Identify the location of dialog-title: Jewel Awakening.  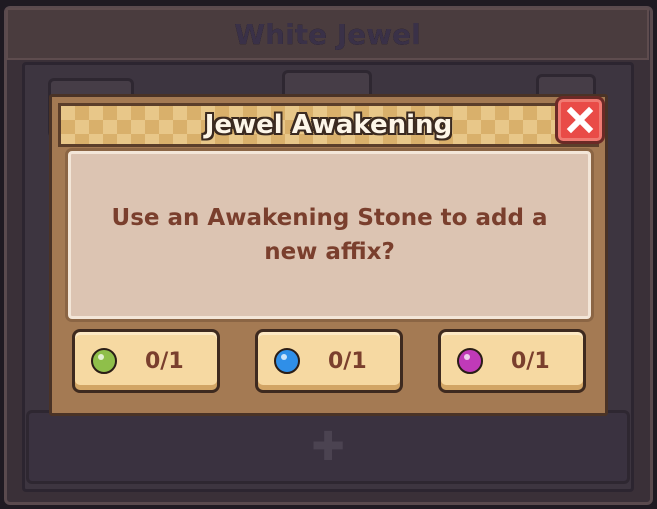
(328, 125).